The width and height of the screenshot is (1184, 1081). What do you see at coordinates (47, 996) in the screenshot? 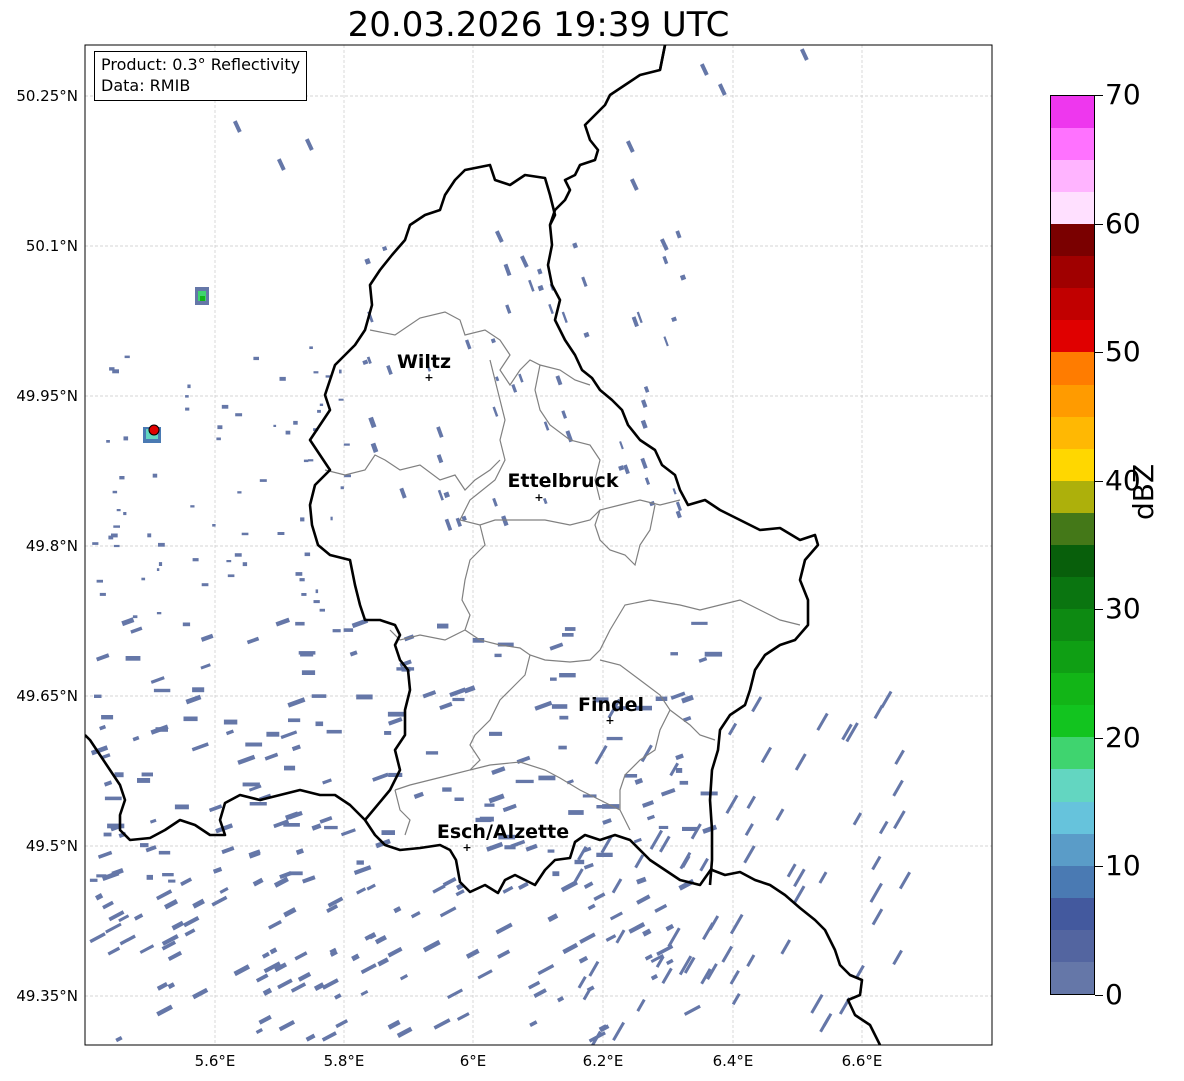
I see `lat-label-49.35: 49.35°N` at bounding box center [47, 996].